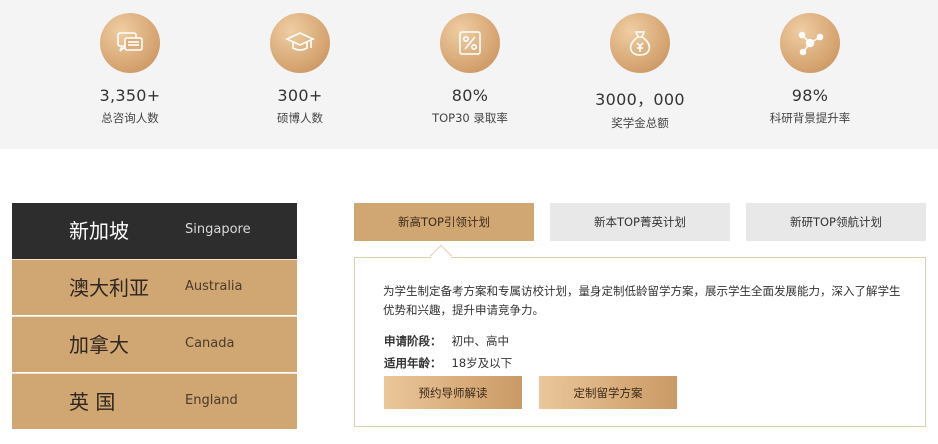  What do you see at coordinates (92, 402) in the screenshot?
I see `country-name-zh: 英 国` at bounding box center [92, 402].